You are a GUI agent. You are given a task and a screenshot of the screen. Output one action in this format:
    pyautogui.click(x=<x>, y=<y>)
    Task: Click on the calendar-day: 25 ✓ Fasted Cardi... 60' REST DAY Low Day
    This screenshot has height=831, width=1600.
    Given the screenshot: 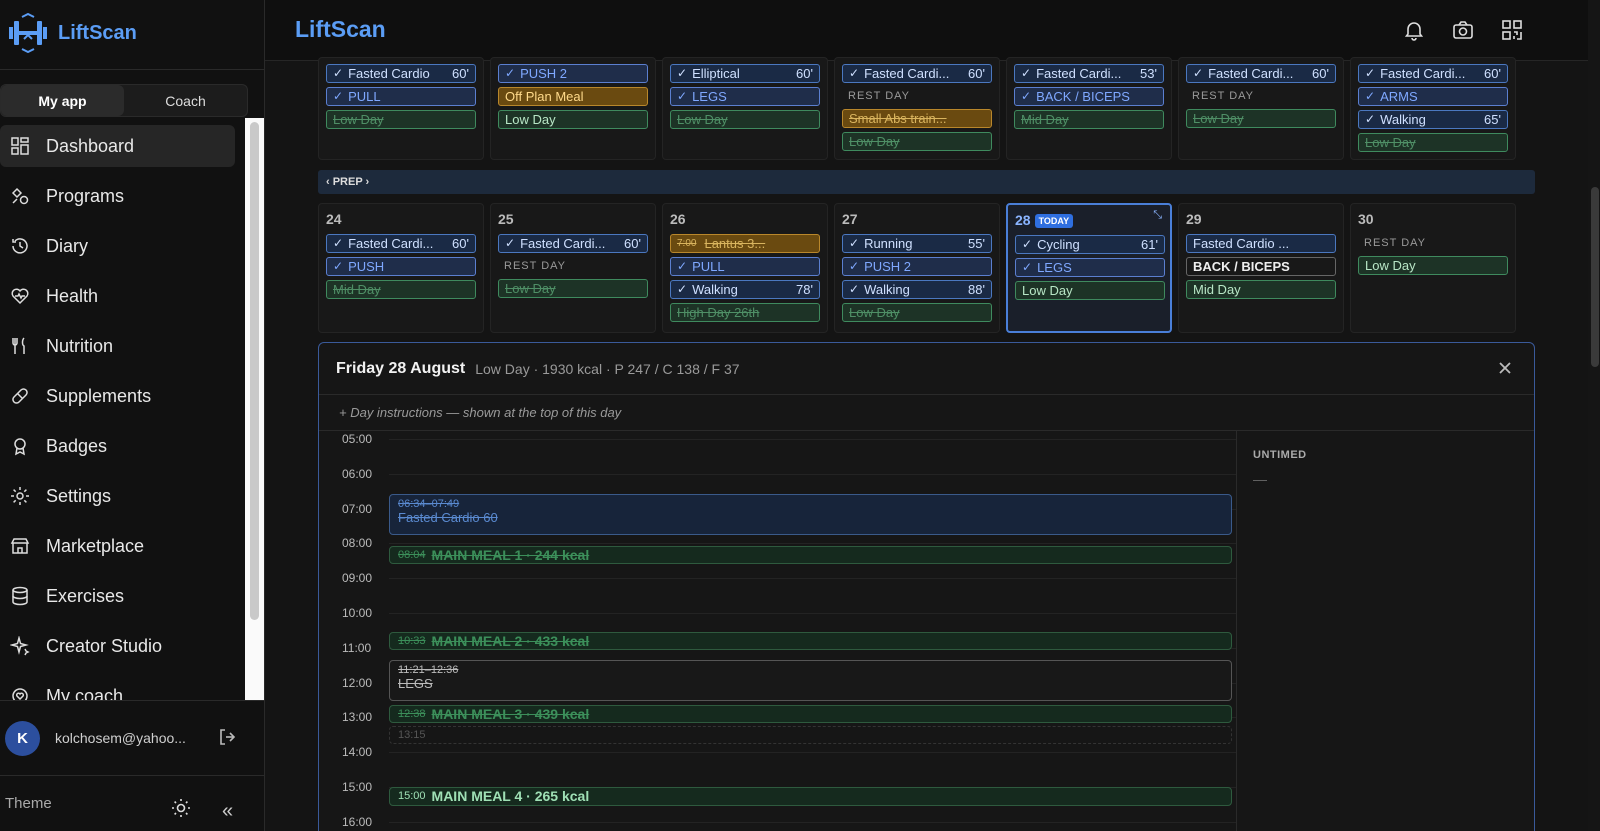 What is the action you would take?
    pyautogui.click(x=573, y=268)
    